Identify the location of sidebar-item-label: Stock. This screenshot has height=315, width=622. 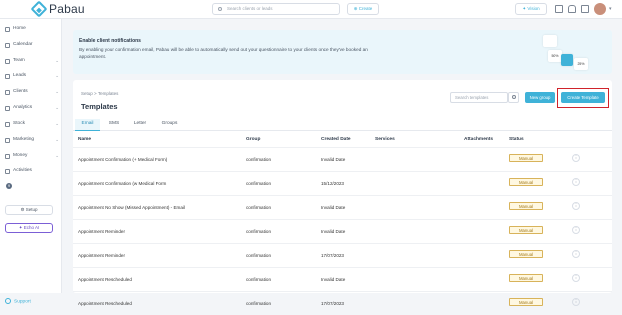
(19, 123).